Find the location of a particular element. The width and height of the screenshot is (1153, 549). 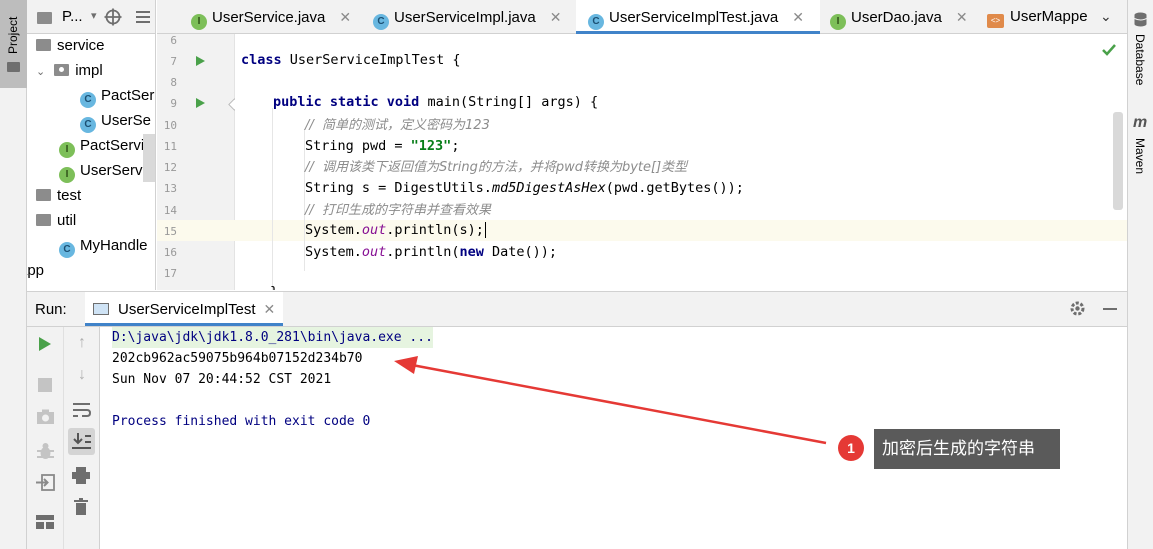

tree-item-label: MyHandle is located at coordinates (114, 245).